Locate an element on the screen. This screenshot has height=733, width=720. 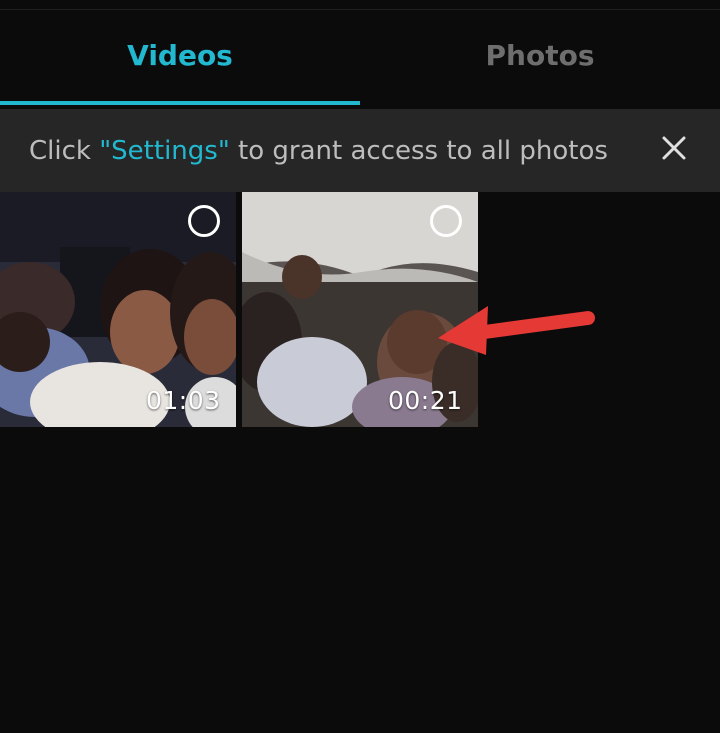
video-duration: 01:03 is located at coordinates (183, 400).